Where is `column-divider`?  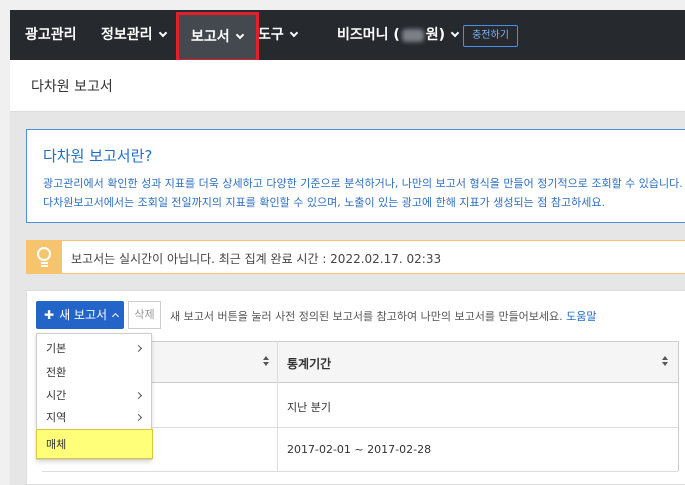 column-divider is located at coordinates (277, 406).